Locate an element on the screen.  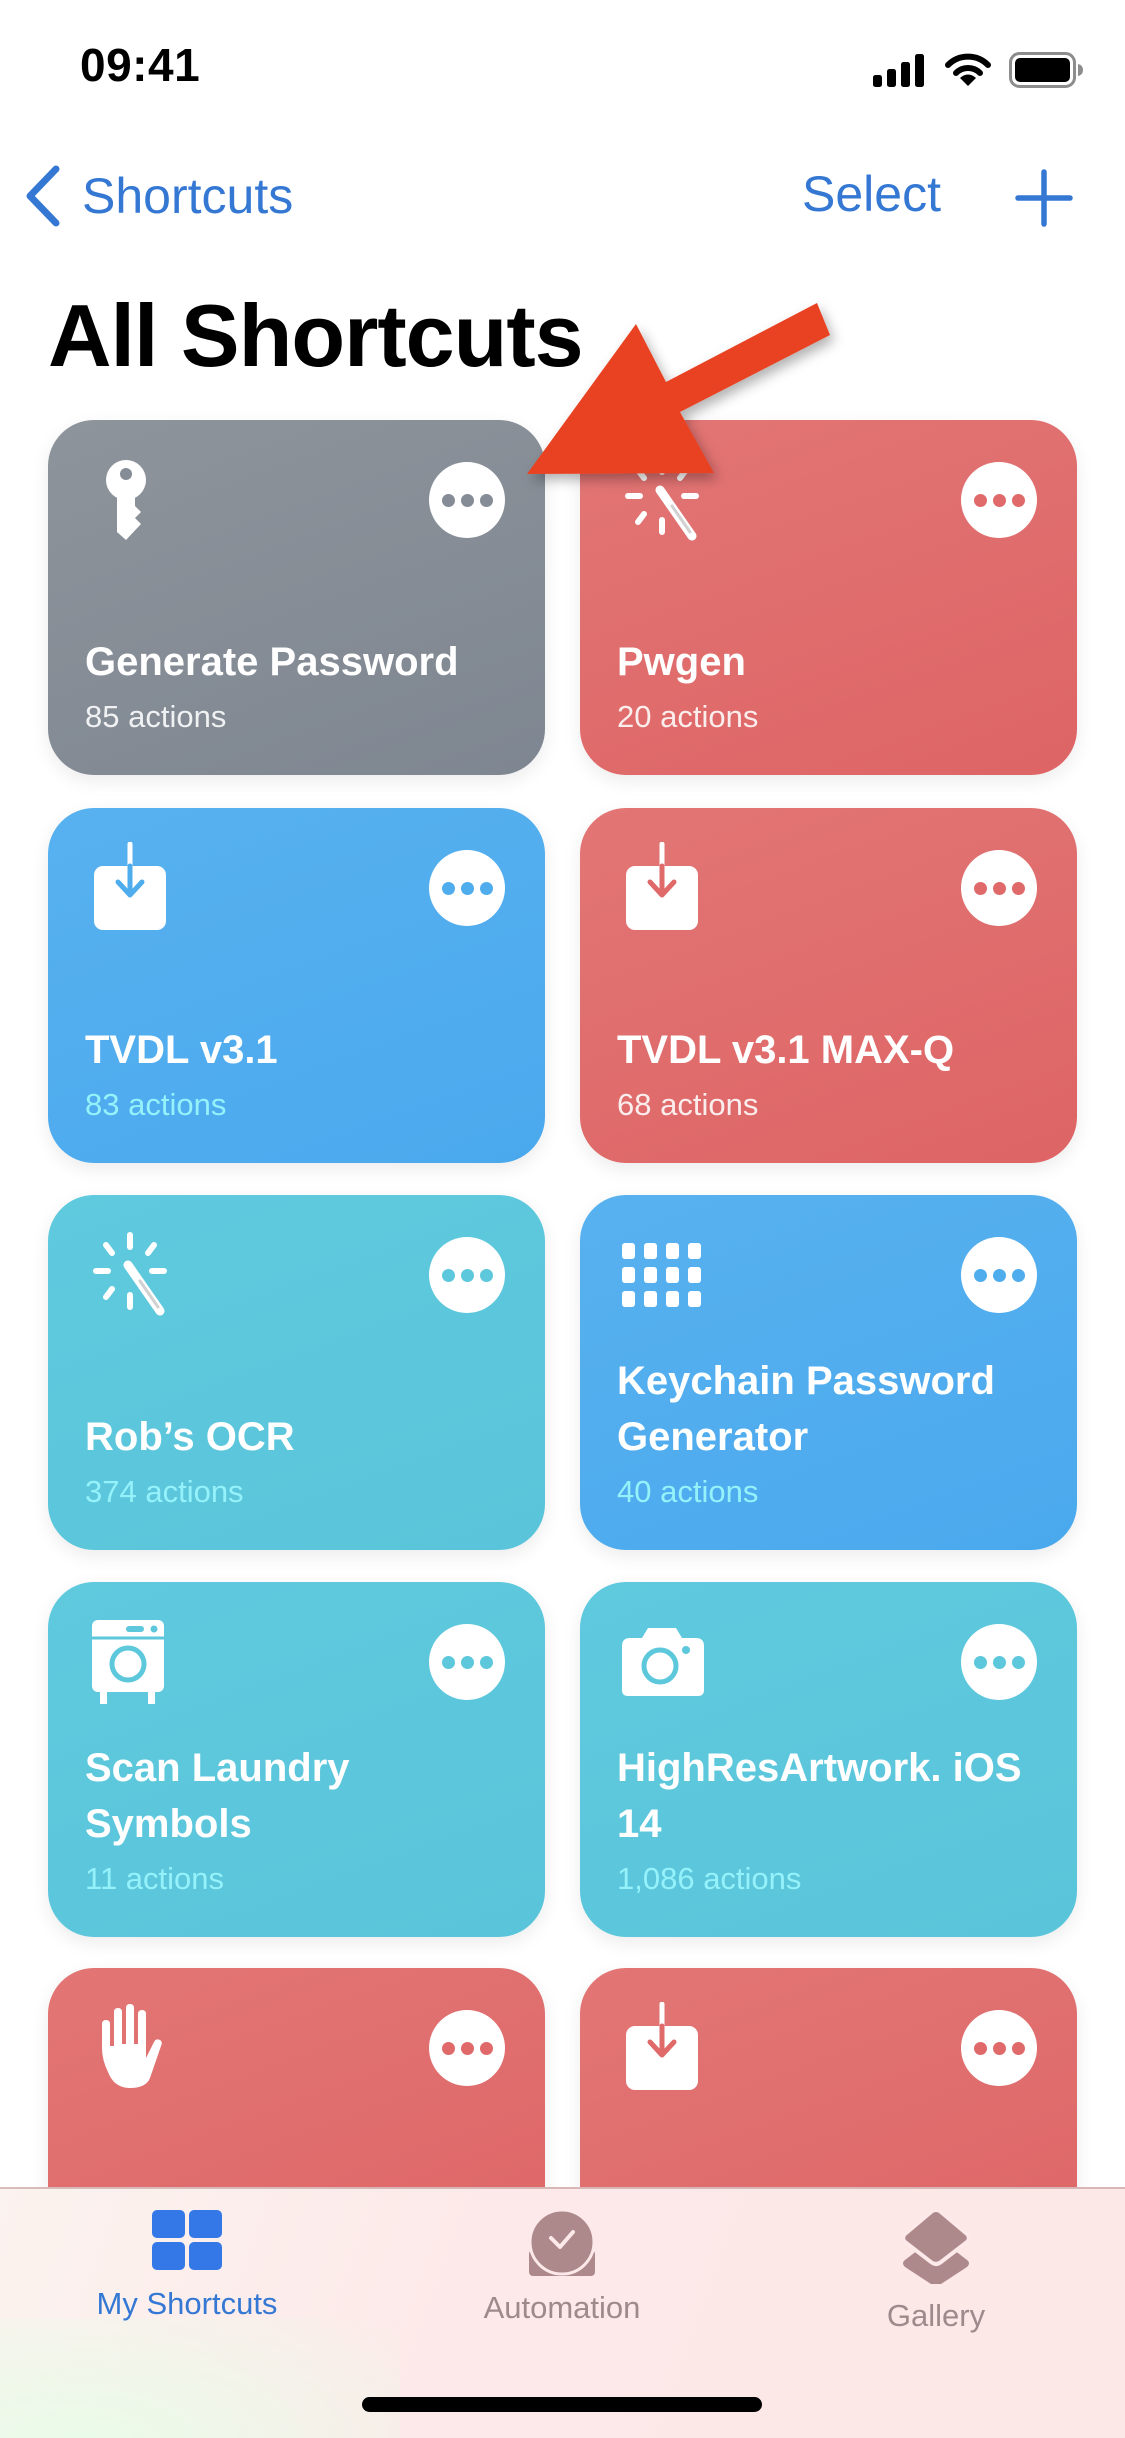
key-icon is located at coordinates (133, 499).